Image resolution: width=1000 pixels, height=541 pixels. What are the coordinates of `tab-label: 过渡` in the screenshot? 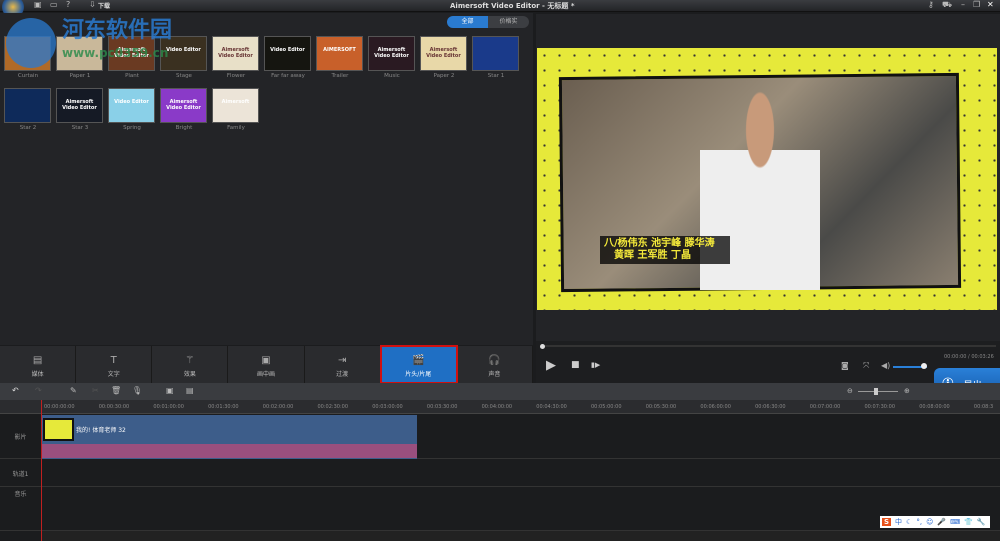 It's located at (342, 374).